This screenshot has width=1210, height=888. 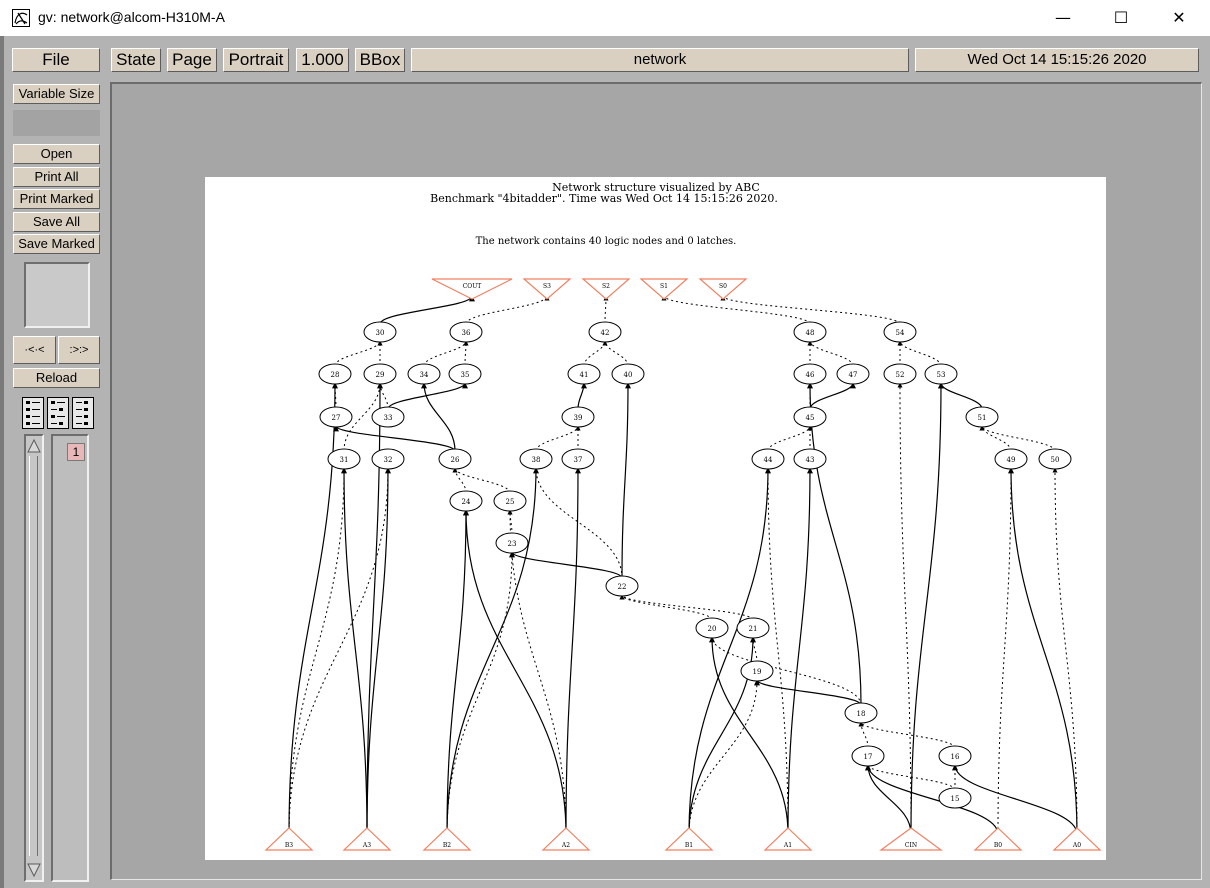 I want to click on maximize-icon: ☐, so click(x=1121, y=18).